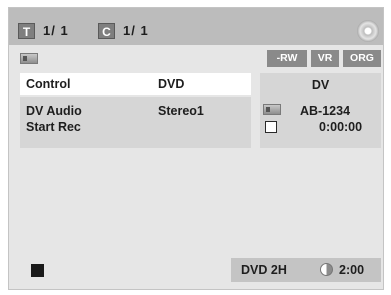  I want to click on remaining-time: 2:00, so click(352, 270).